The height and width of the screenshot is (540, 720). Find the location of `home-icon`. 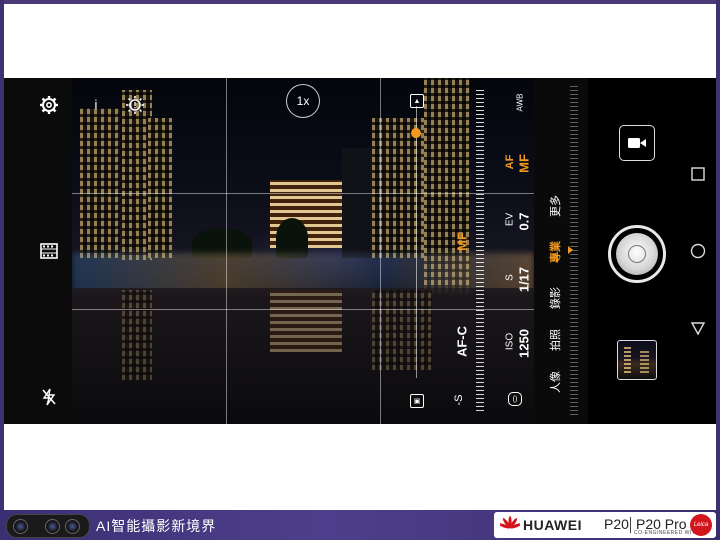

home-icon is located at coordinates (698, 251).